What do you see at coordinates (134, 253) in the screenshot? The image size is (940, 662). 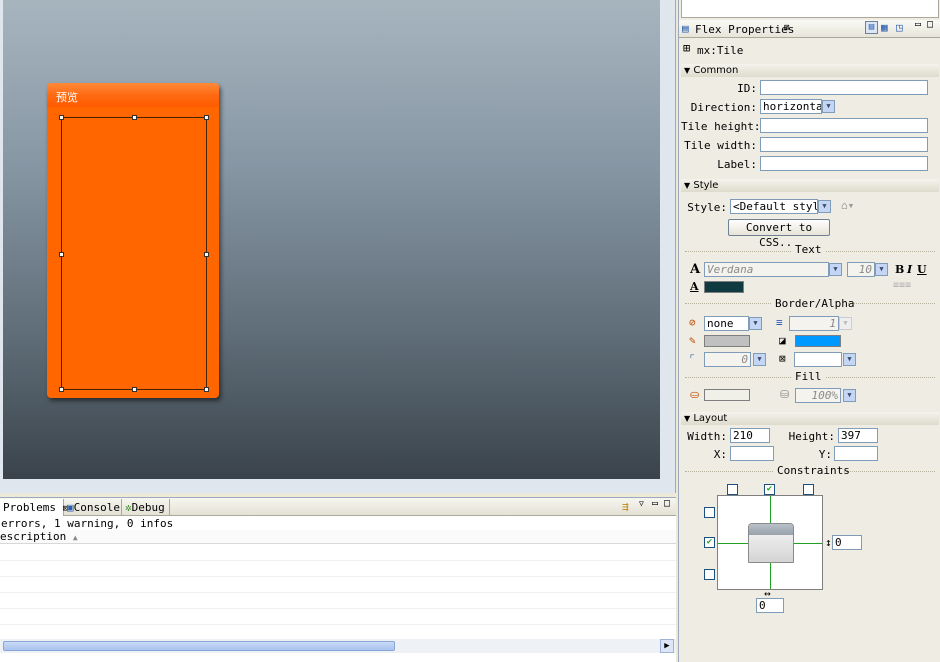 I see `selected-tile` at bounding box center [134, 253].